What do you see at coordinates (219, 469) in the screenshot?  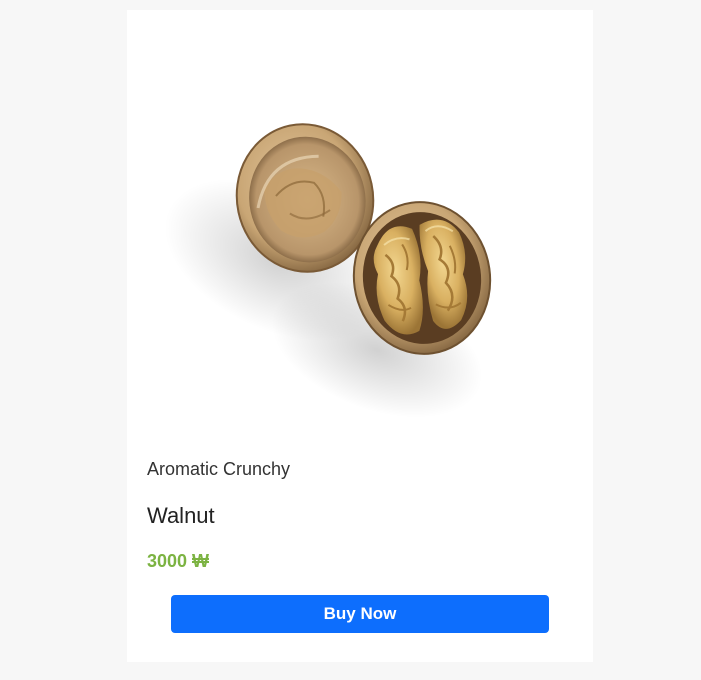 I see `product-subtitle: Aromatic Crunchy` at bounding box center [219, 469].